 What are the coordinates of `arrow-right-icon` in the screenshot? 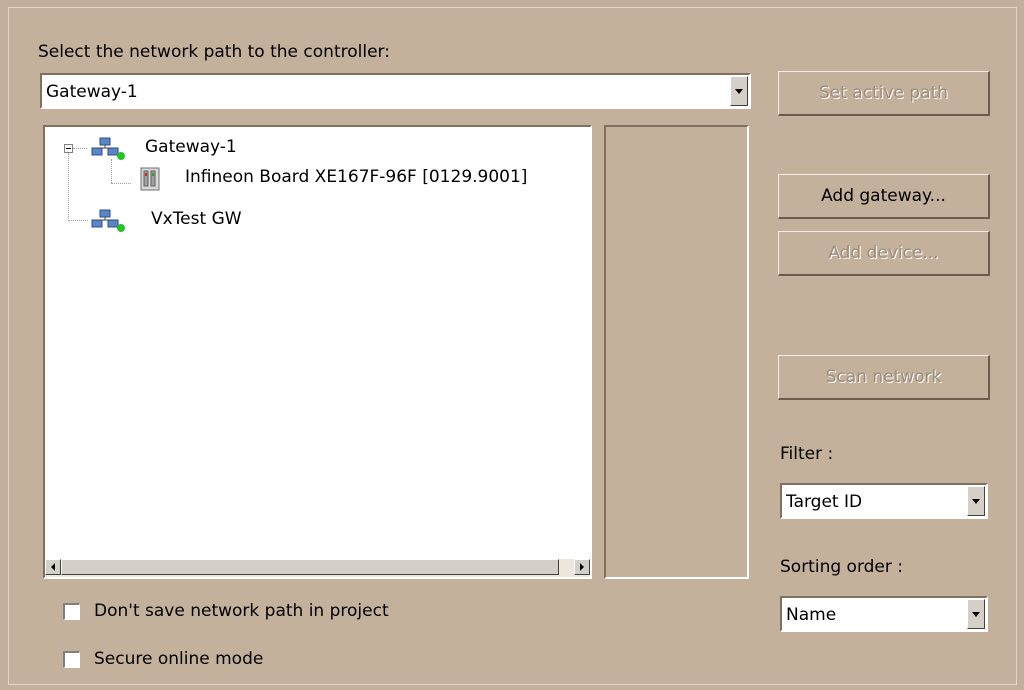 It's located at (582, 567).